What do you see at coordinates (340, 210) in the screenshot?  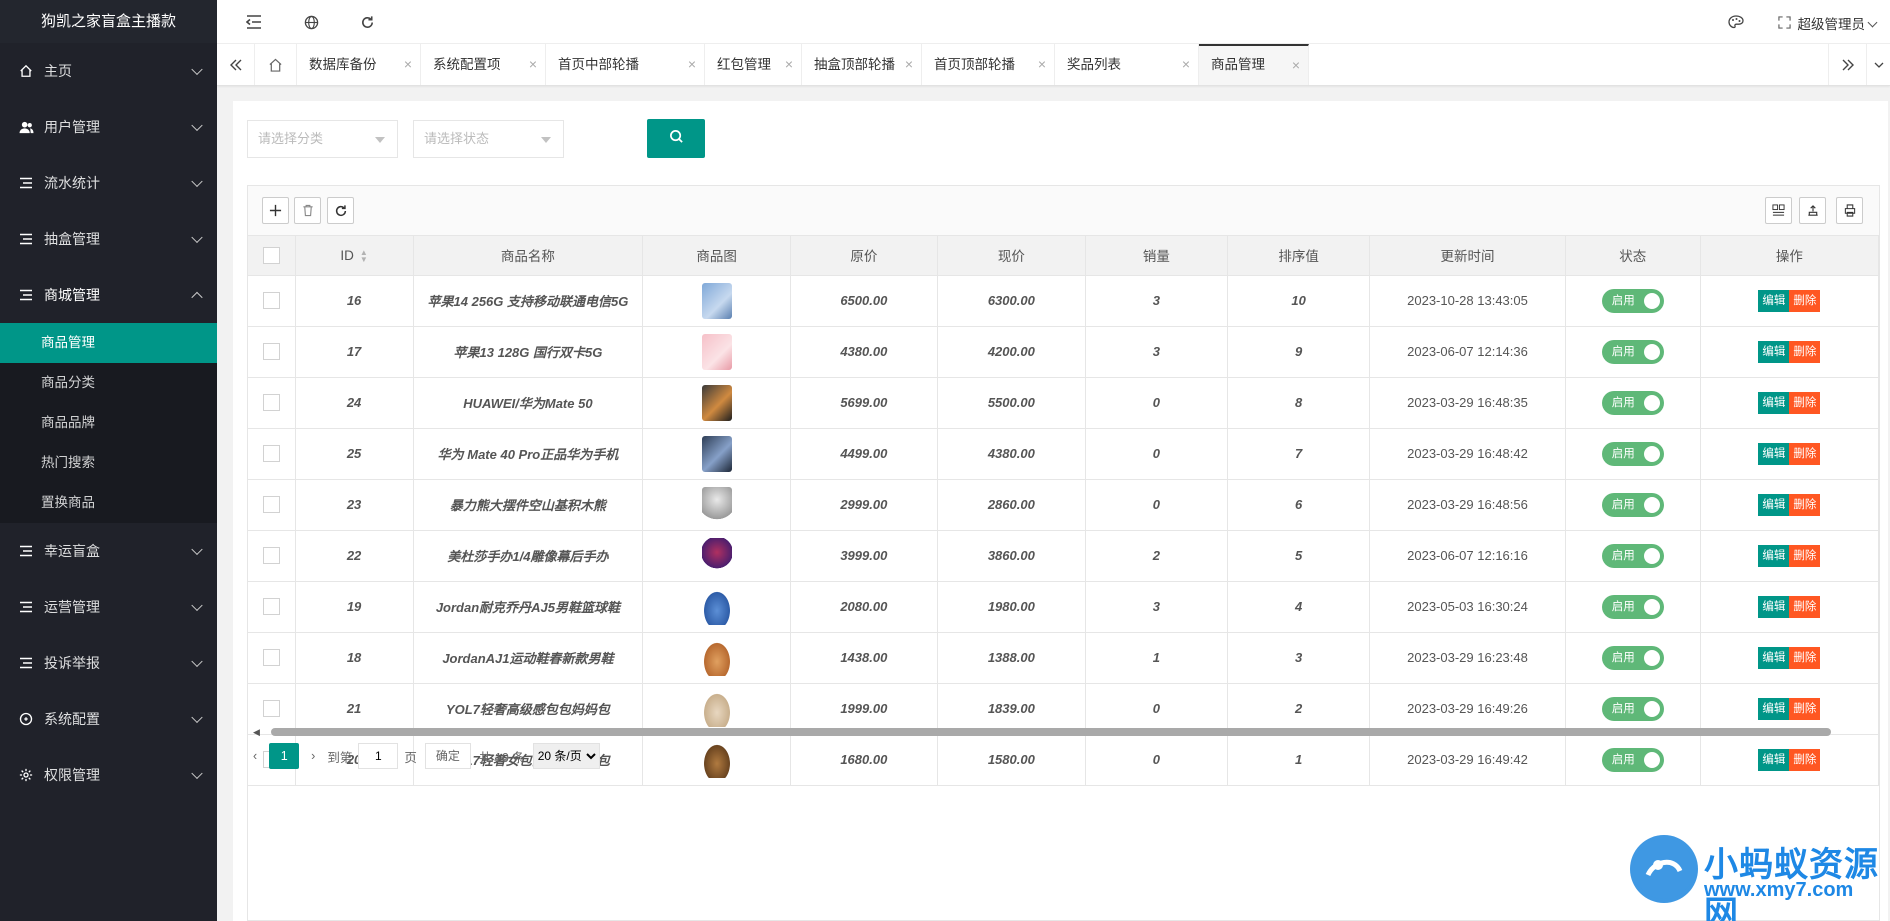 I see `reload-button` at bounding box center [340, 210].